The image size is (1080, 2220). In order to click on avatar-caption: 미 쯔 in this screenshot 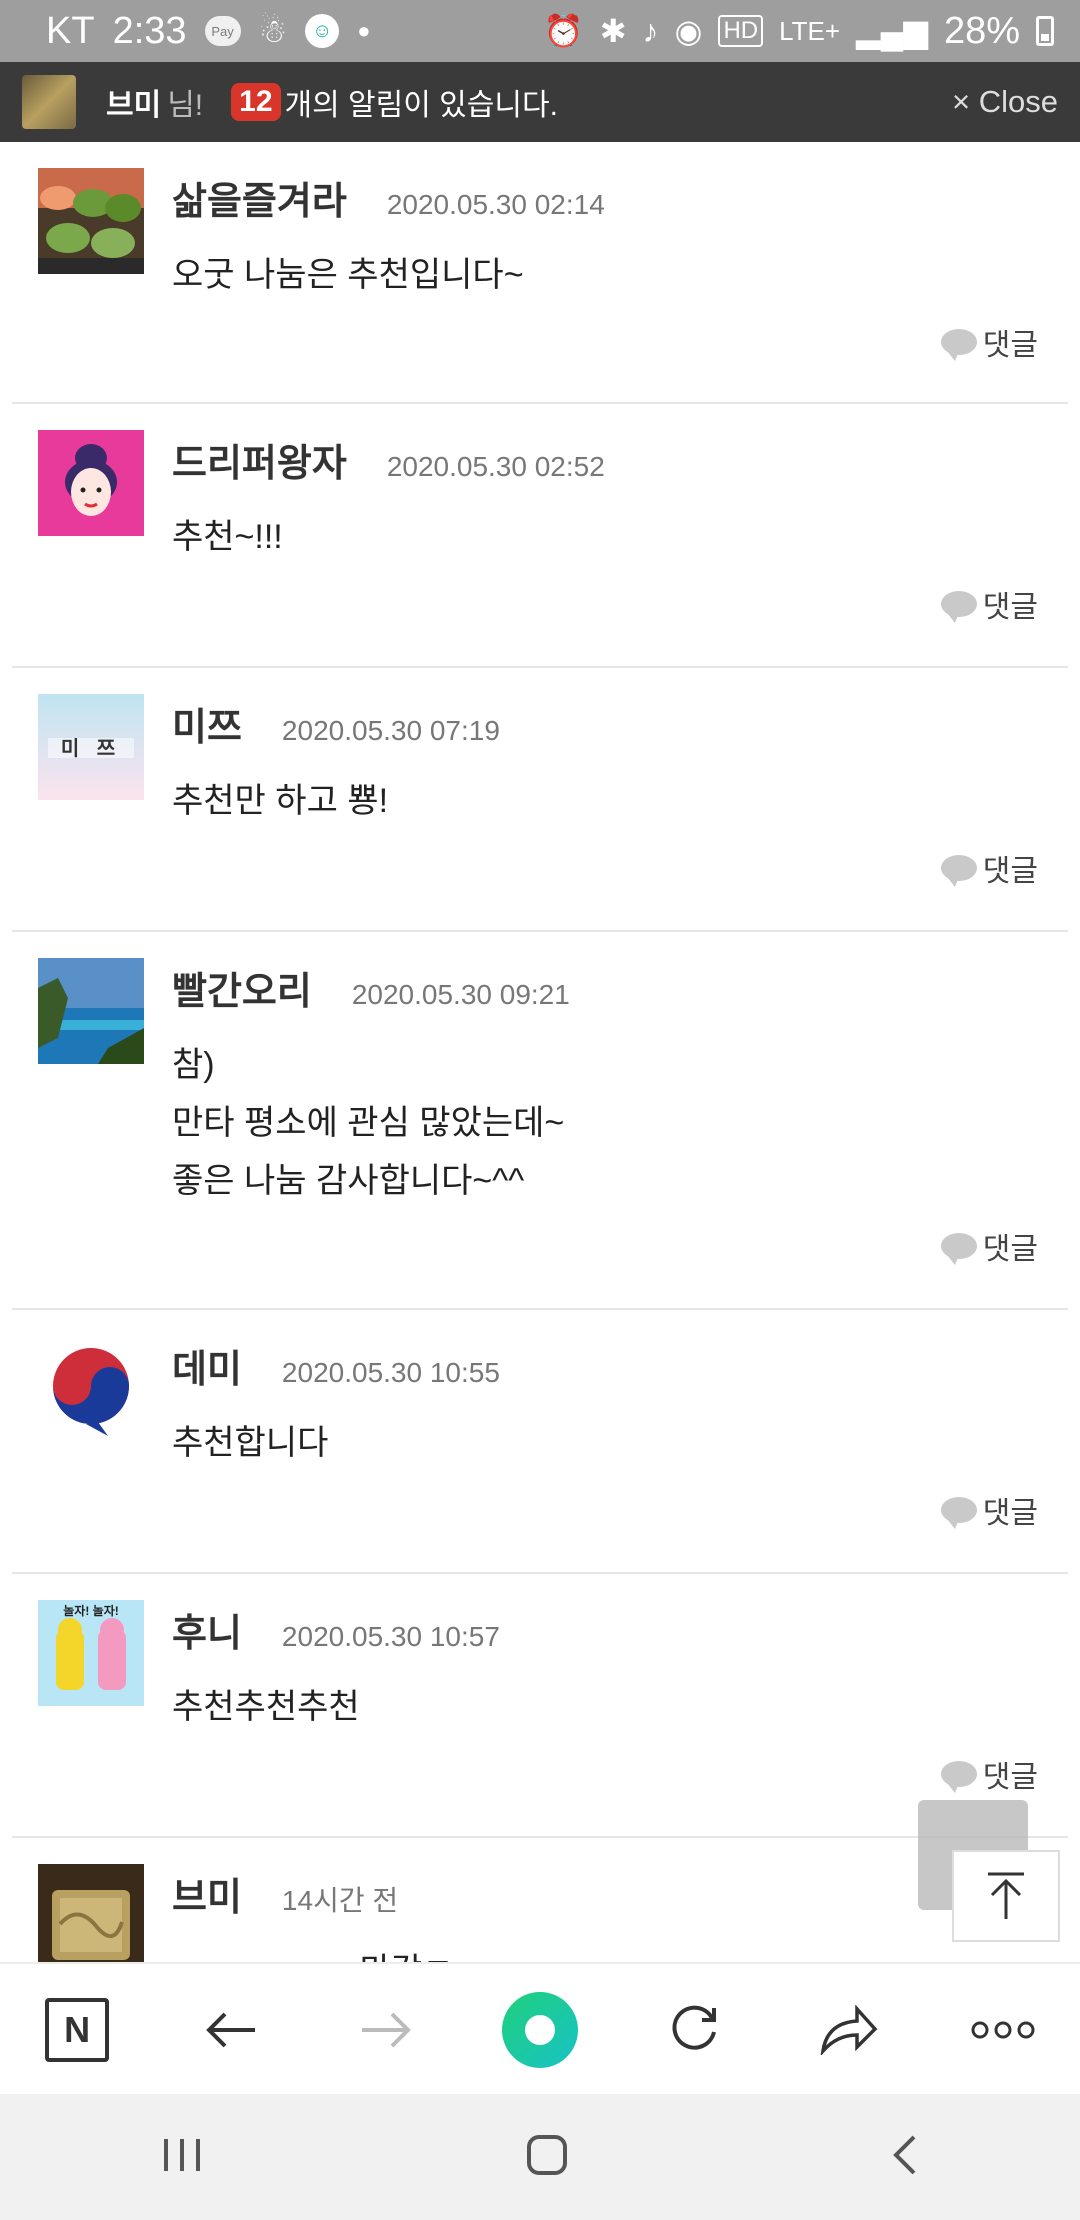, I will do `click(91, 749)`.